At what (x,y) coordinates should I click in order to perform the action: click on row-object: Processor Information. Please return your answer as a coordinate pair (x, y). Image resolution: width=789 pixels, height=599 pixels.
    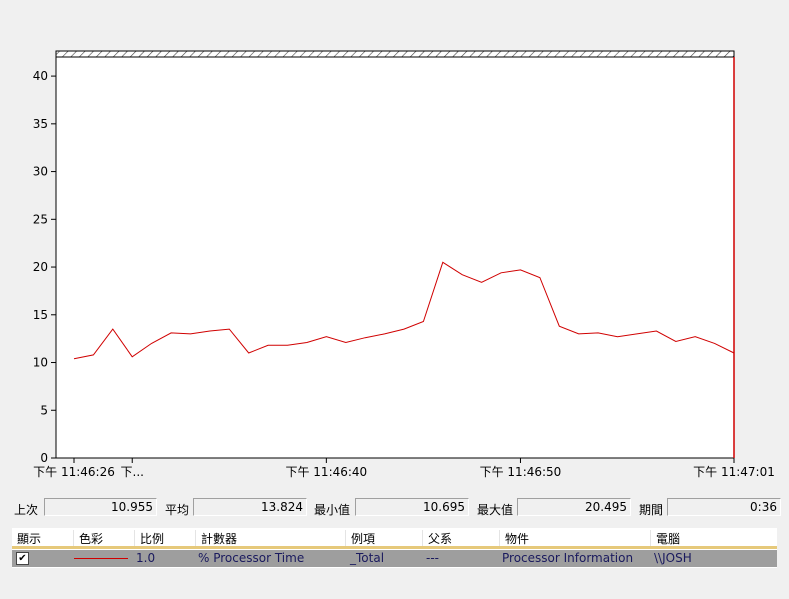
    Looking at the image, I should click on (568, 558).